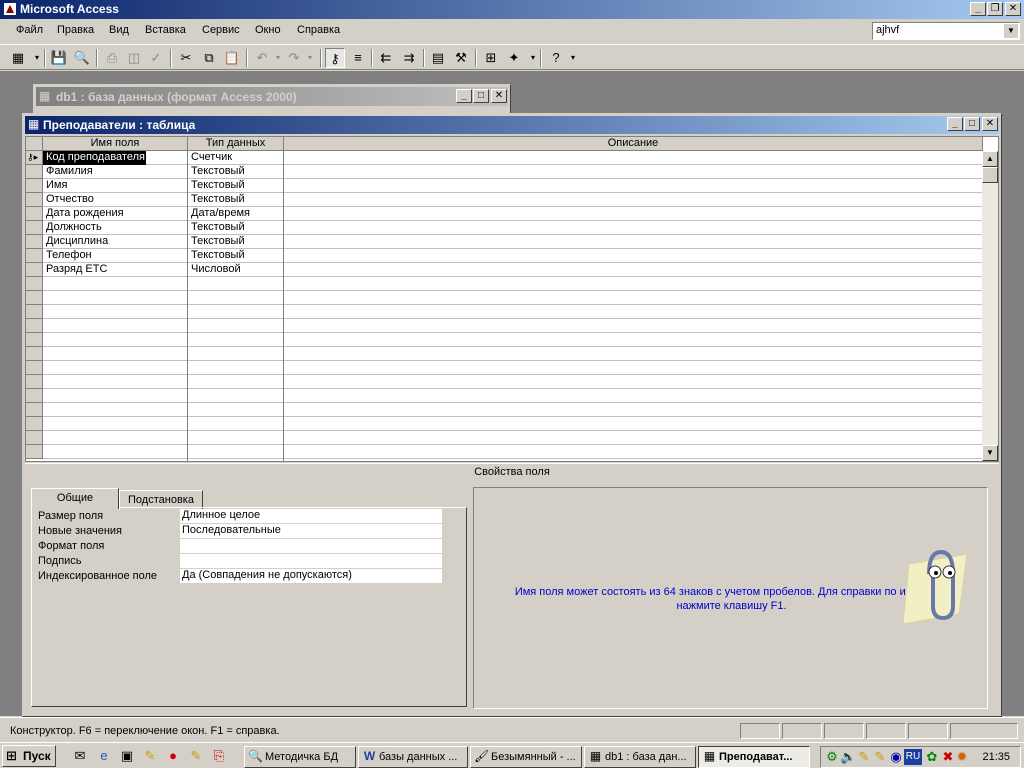 The width and height of the screenshot is (1024, 768). I want to click on prop-value-caption, so click(311, 561).